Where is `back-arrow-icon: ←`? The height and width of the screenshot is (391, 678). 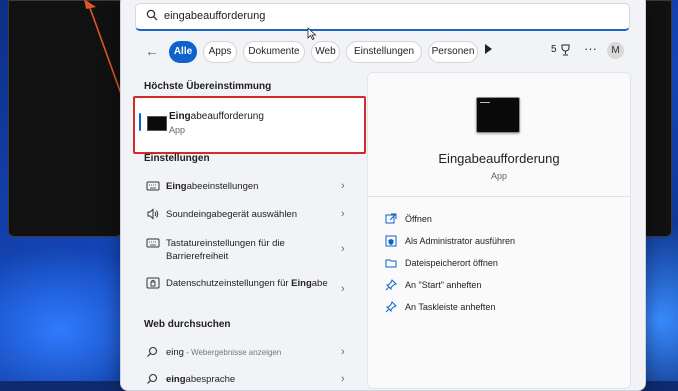 back-arrow-icon: ← is located at coordinates (152, 51).